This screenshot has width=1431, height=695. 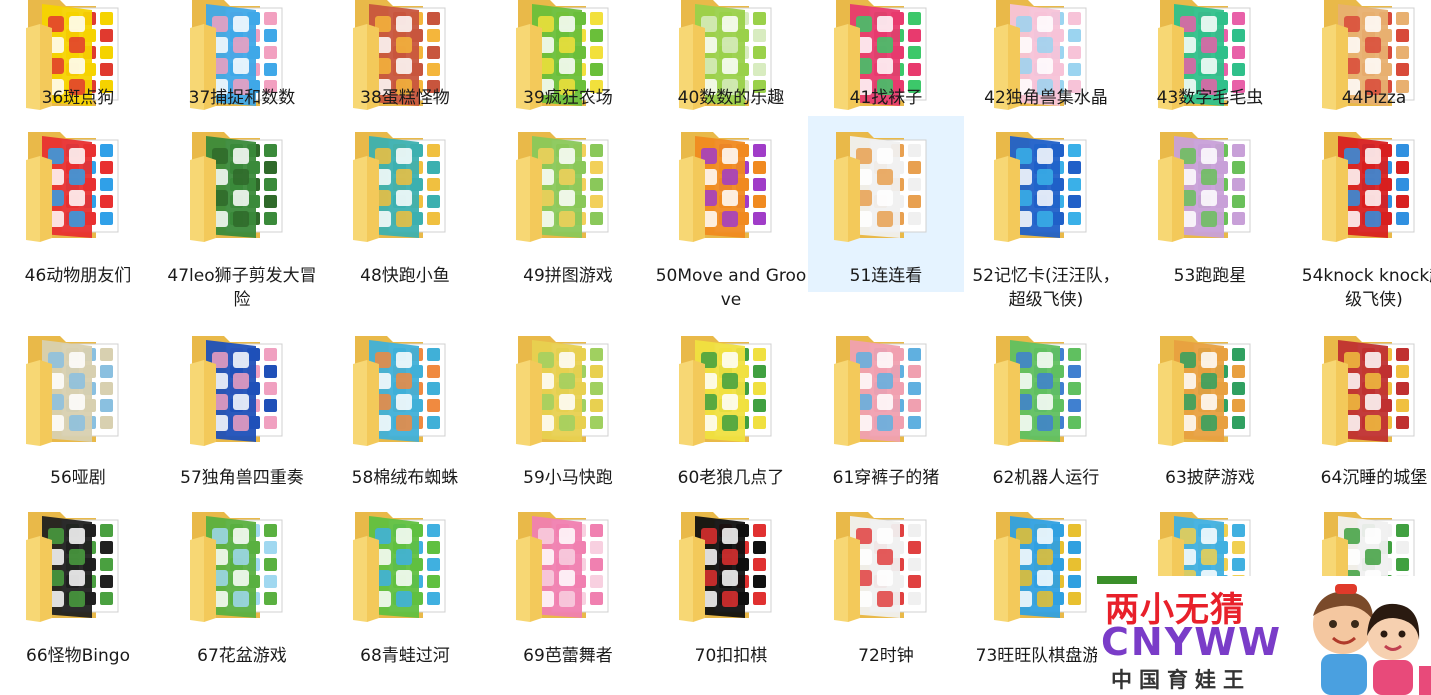 What do you see at coordinates (78, 98) in the screenshot?
I see `folder-label: 36斑点狗` at bounding box center [78, 98].